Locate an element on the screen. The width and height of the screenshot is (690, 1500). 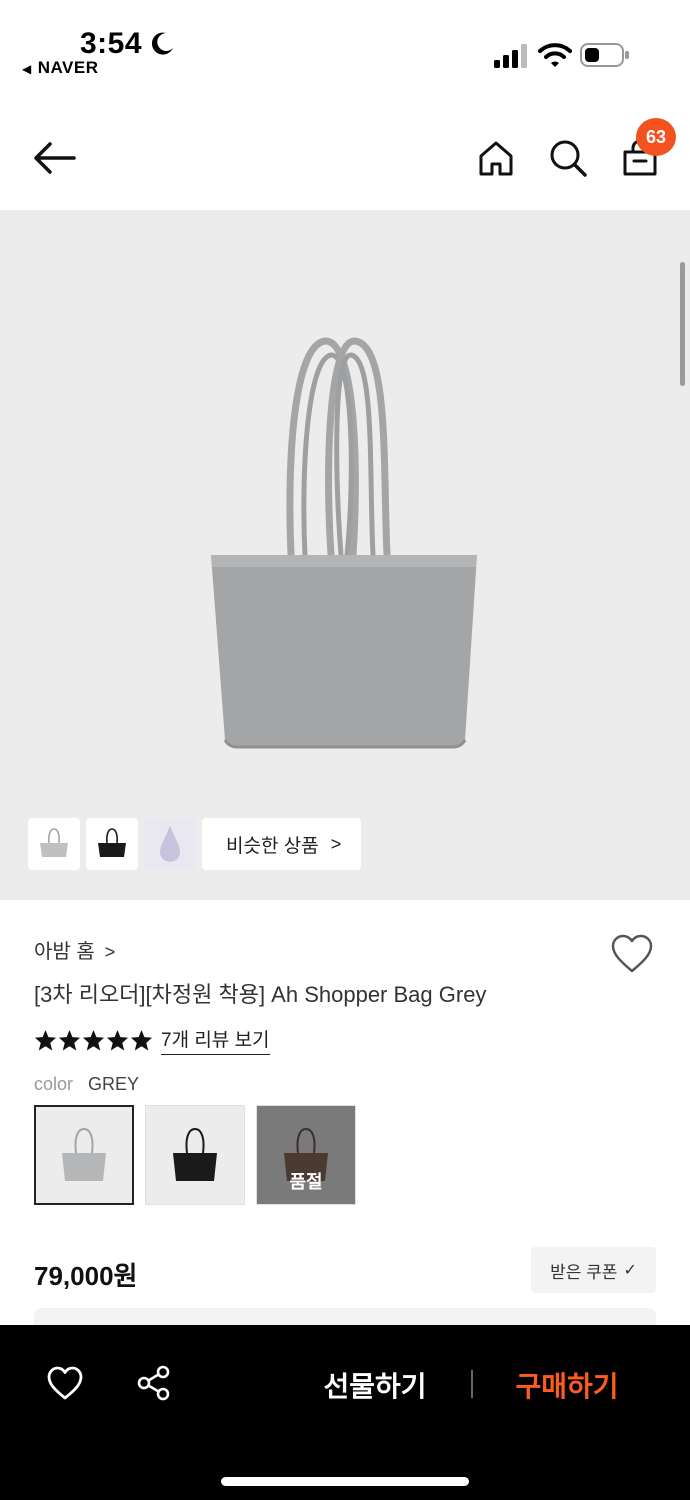
thumbnail-grey-bag is located at coordinates (54, 844).